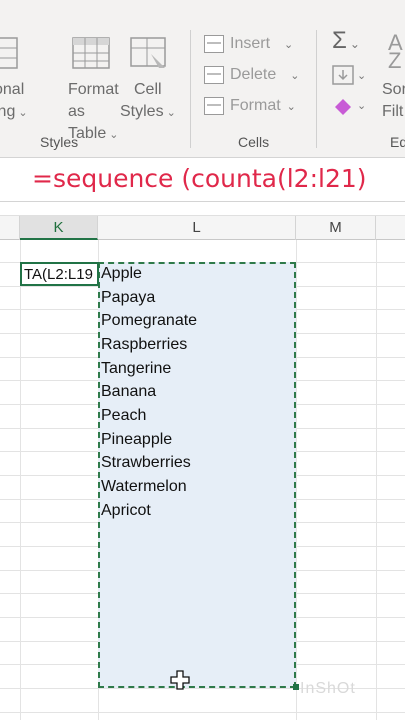 The width and height of the screenshot is (405, 720). I want to click on formula-caption: =sequence (counta(l2:l21), so click(199, 178).